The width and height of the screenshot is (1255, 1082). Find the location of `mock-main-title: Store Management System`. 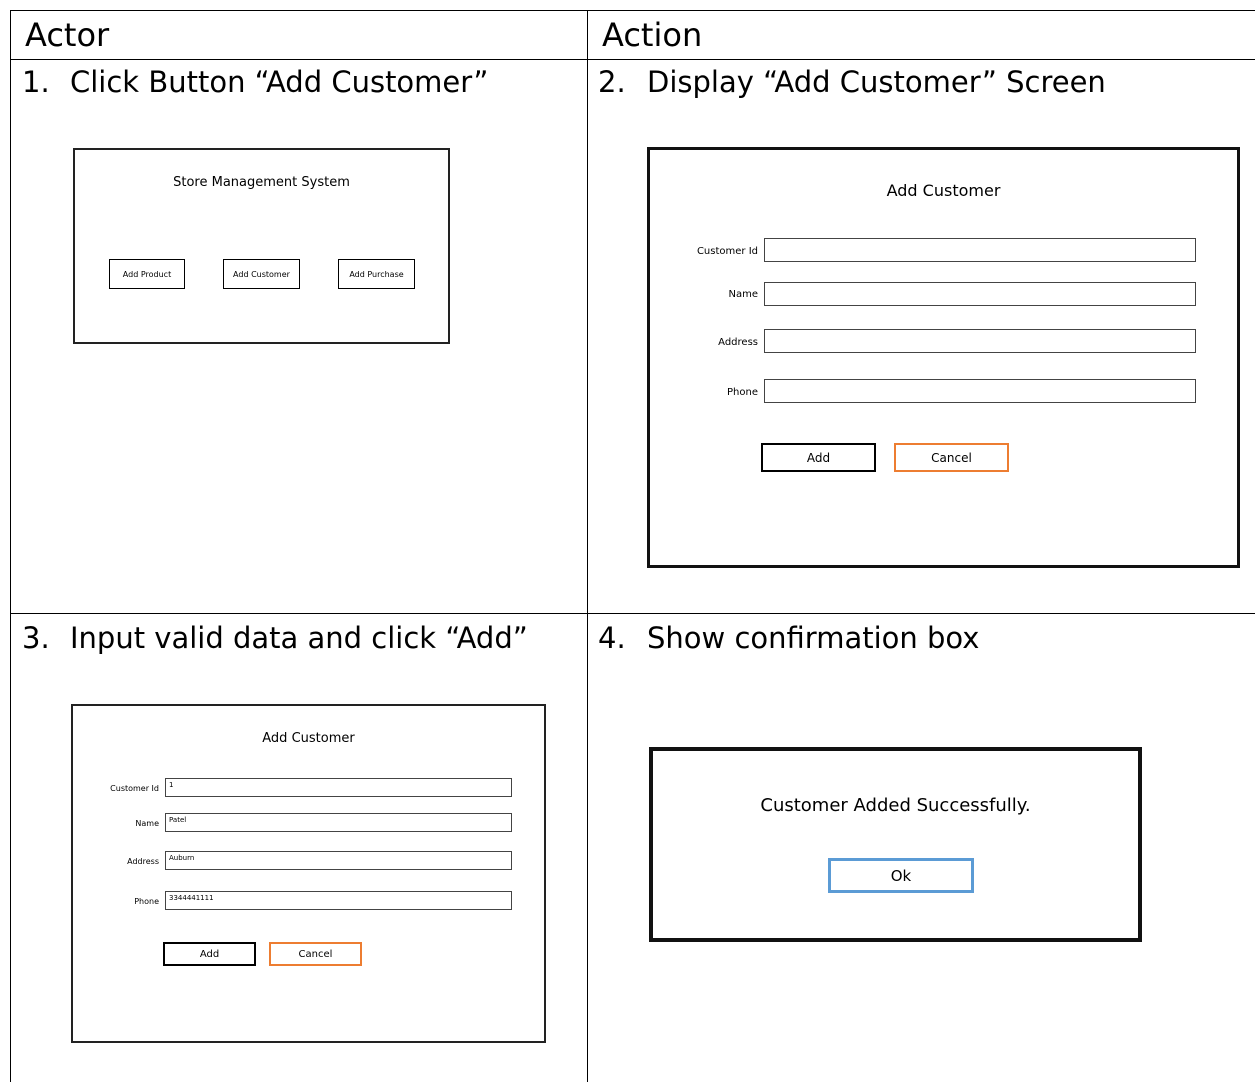

mock-main-title: Store Management System is located at coordinates (261, 182).